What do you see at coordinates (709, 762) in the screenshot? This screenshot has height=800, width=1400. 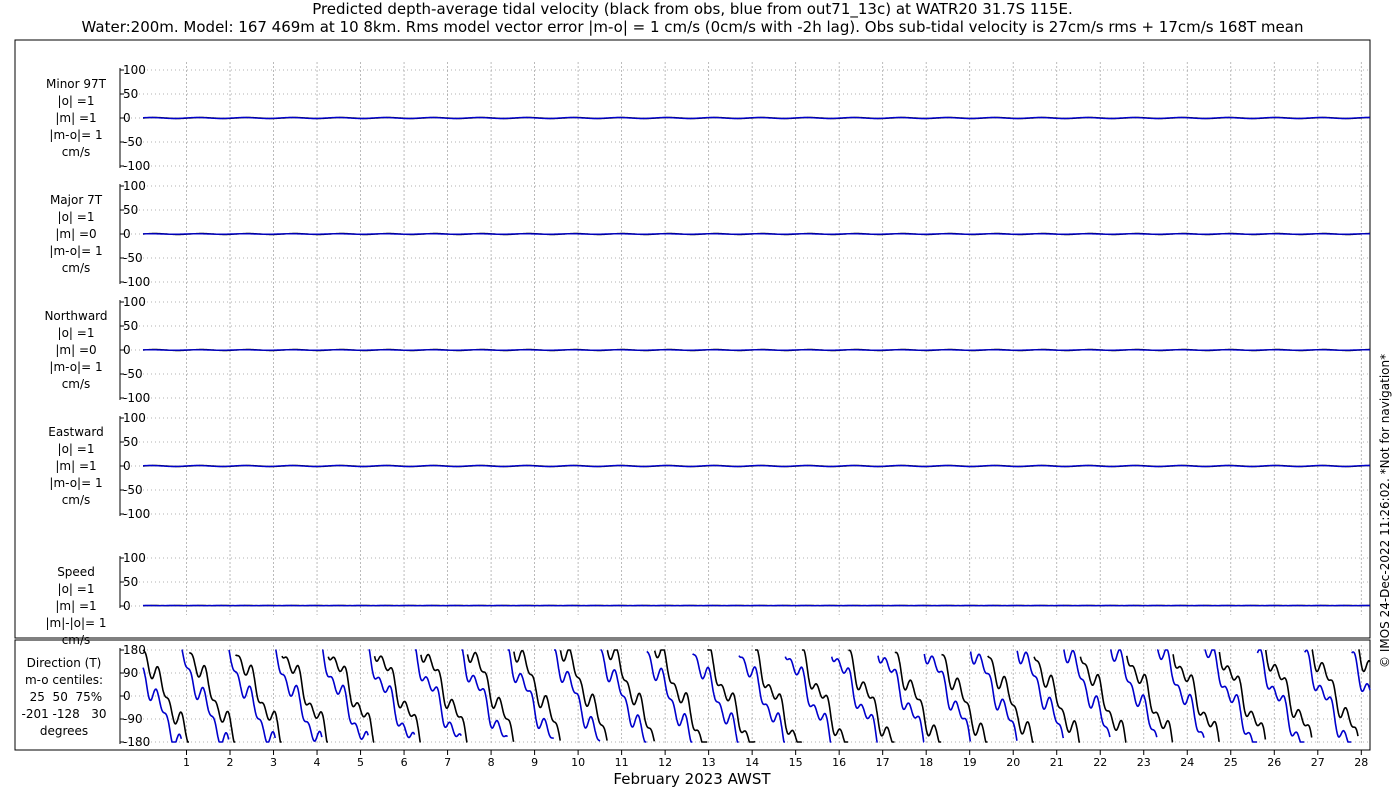 I see `x-tick-label: 13` at bounding box center [709, 762].